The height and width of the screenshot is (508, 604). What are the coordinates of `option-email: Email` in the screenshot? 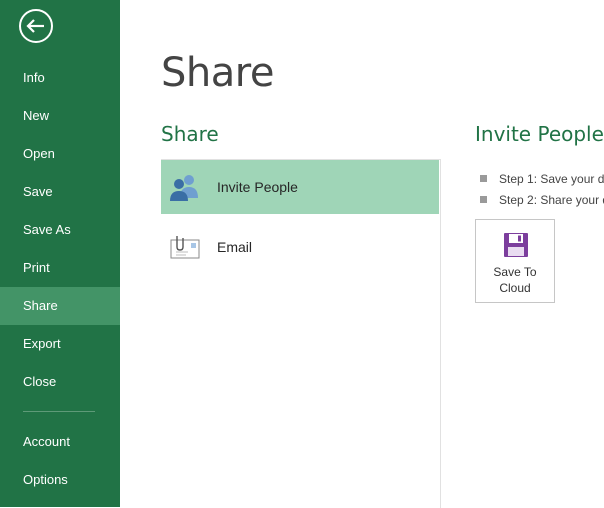 It's located at (300, 247).